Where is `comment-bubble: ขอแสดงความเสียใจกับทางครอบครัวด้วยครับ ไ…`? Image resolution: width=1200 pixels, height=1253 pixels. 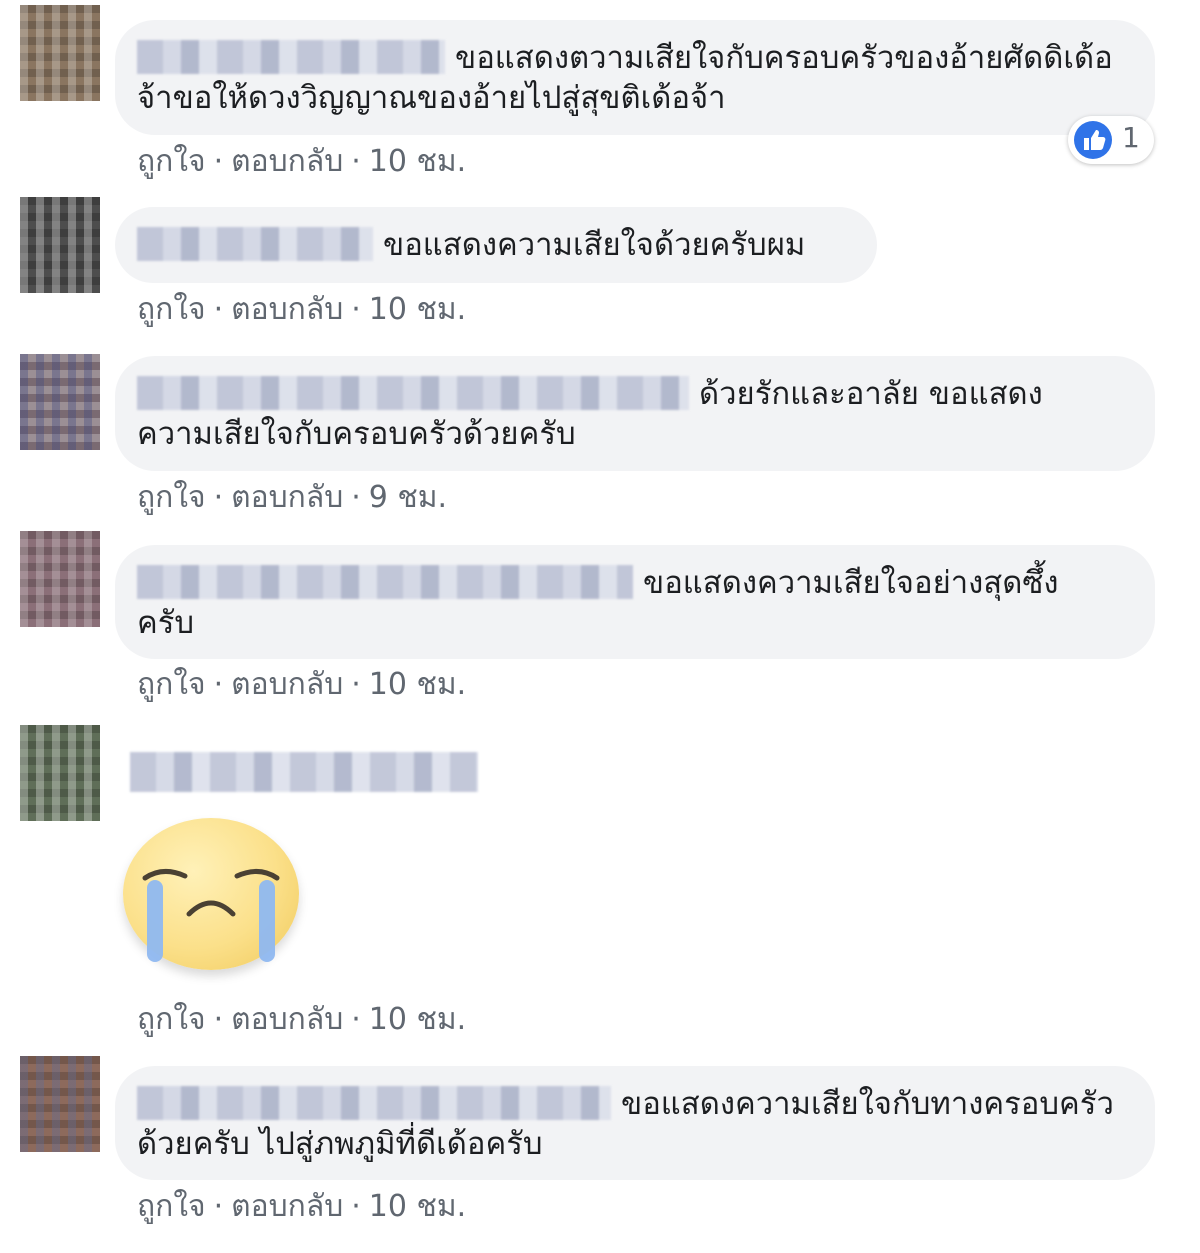
comment-bubble: ขอแสดงความเสียใจกับทางครอบครัวด้วยครับ ไ… is located at coordinates (635, 1123).